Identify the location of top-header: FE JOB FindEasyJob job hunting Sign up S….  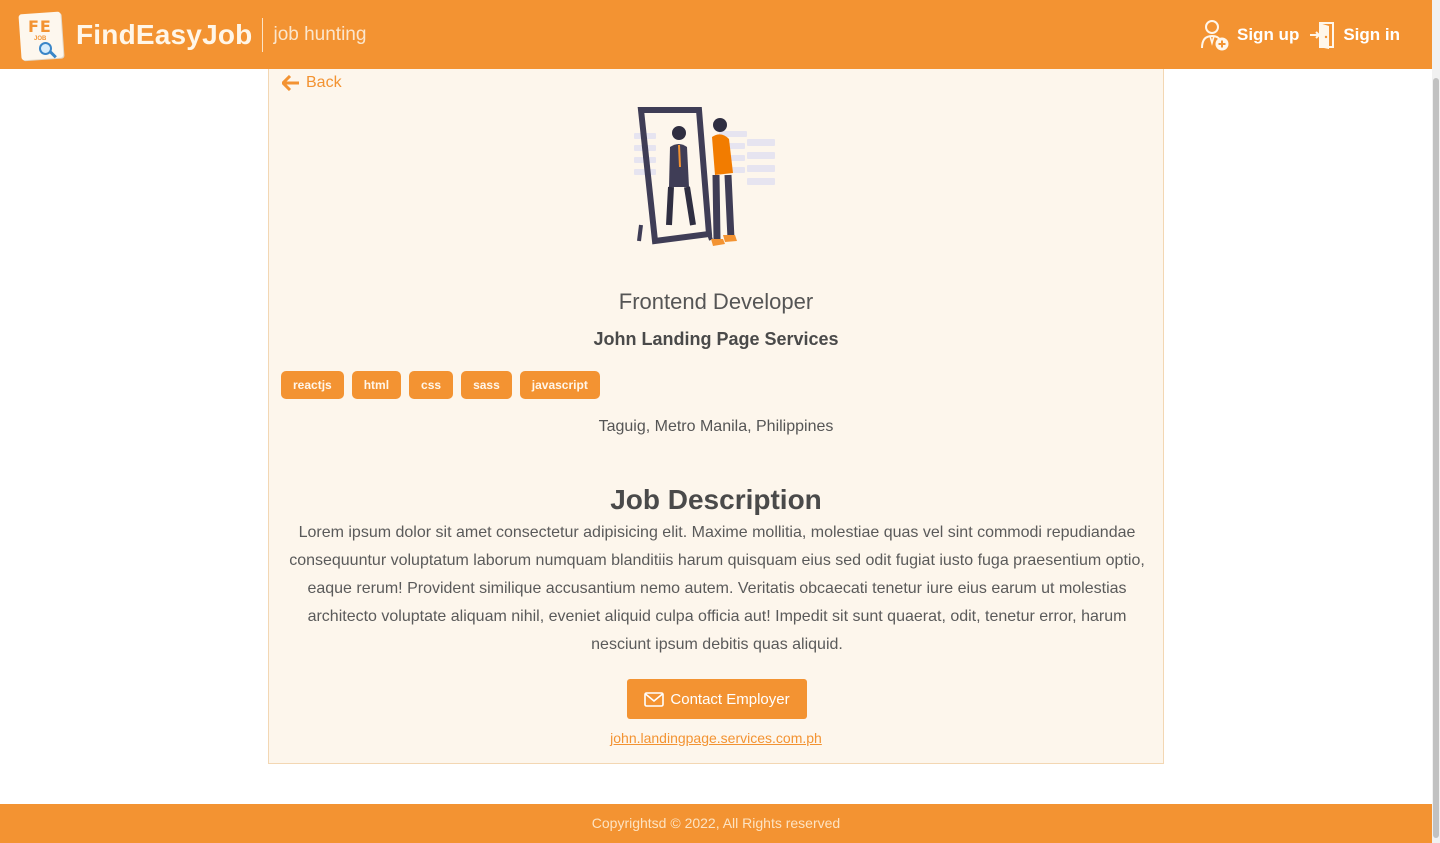
(716, 34).